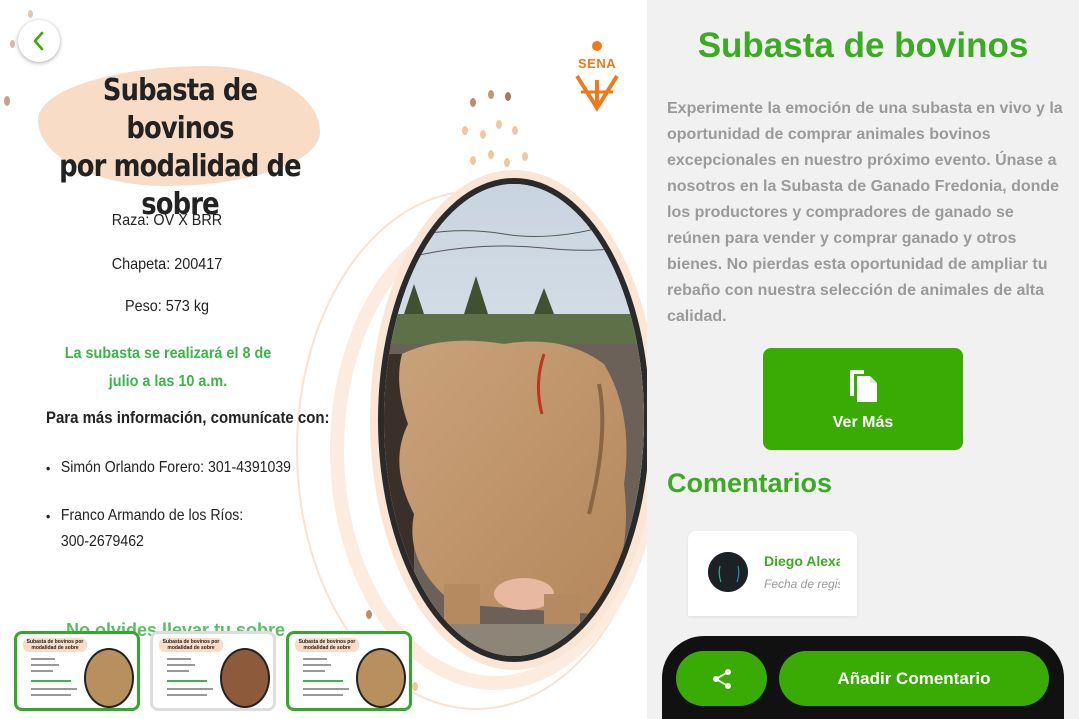  Describe the element at coordinates (750, 483) in the screenshot. I see `comments-heading: Comentarios` at that location.